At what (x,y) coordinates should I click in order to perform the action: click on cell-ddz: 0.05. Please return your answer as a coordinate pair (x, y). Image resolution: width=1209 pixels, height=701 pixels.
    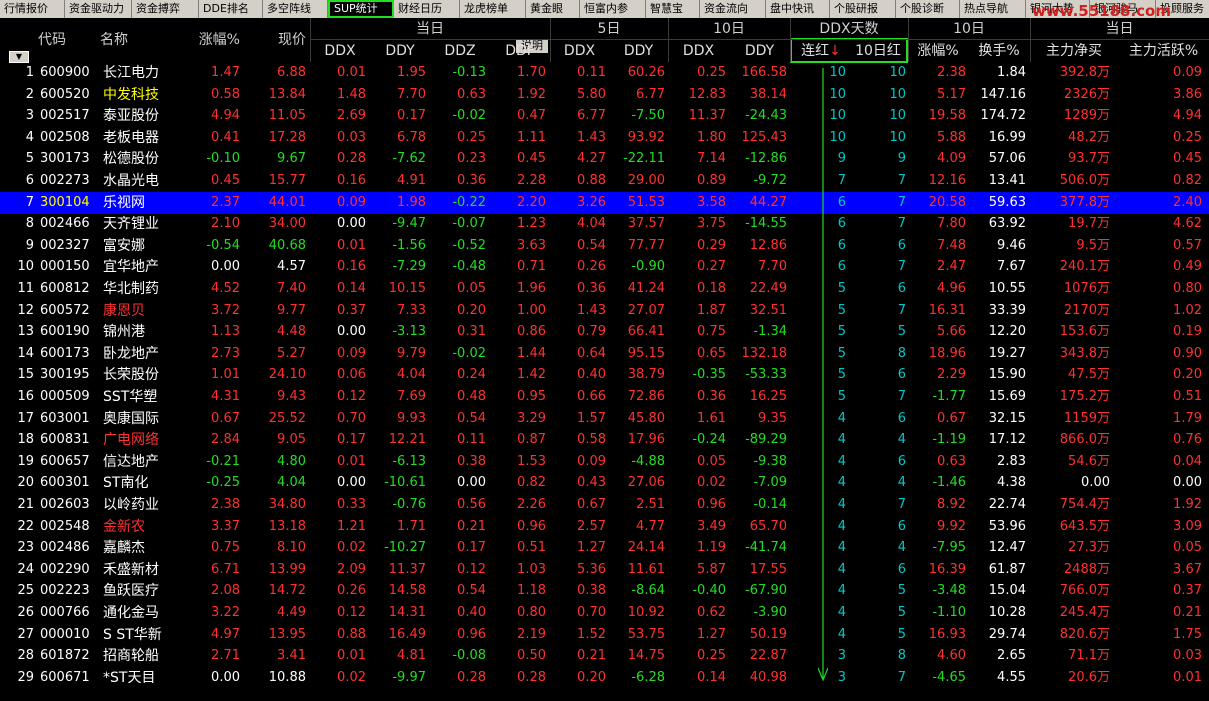
    Looking at the image, I should click on (471, 288).